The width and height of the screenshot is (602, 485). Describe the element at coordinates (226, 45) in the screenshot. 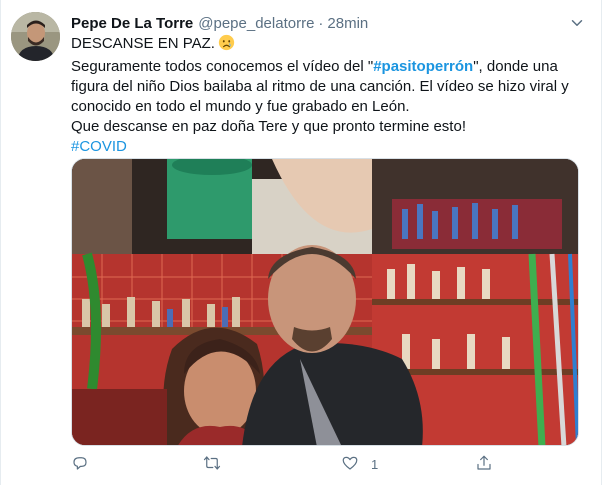

I see `crying-face-emoji-icon` at that location.